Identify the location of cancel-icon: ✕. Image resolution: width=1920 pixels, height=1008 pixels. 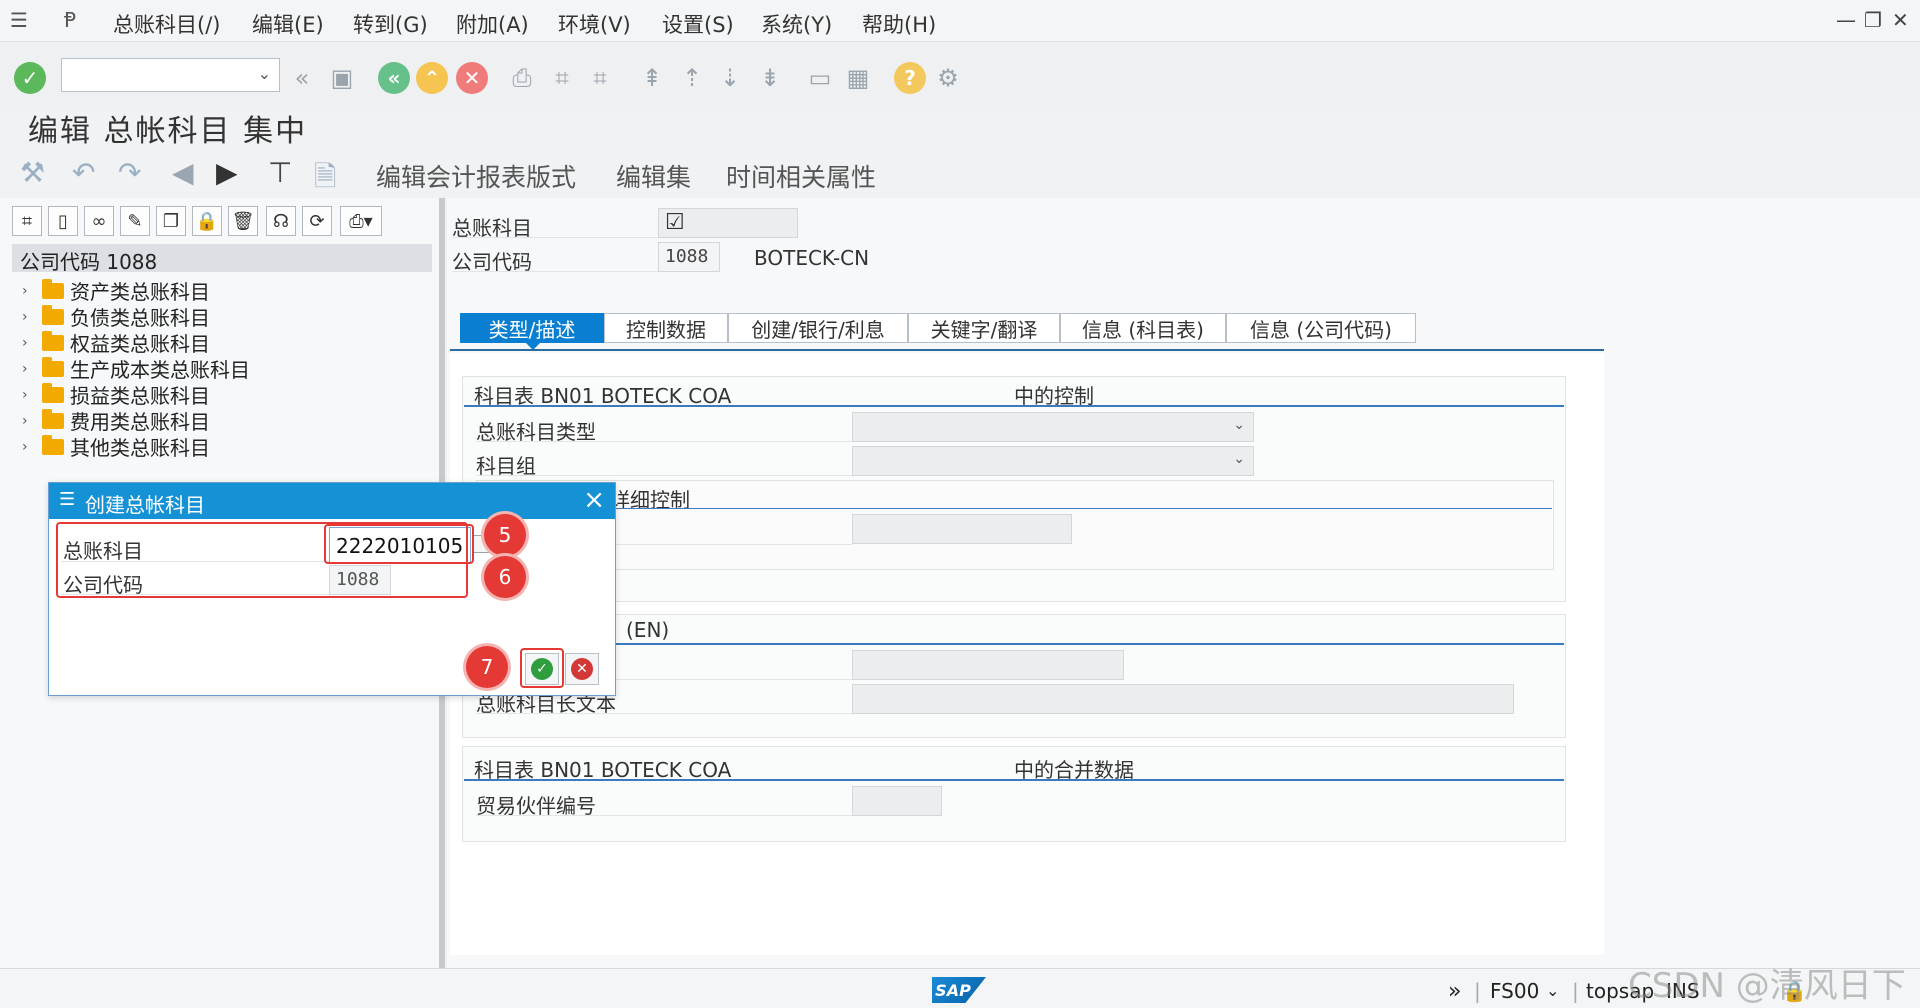
(472, 78).